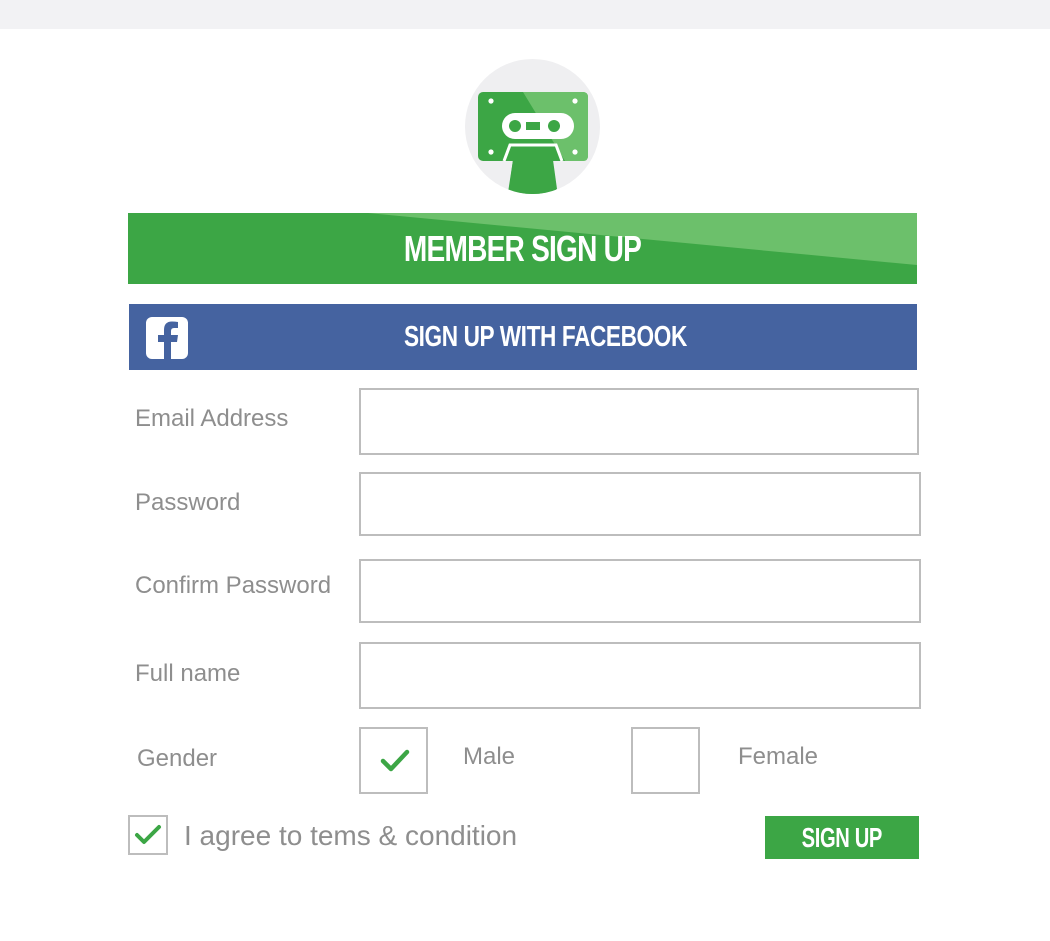 This screenshot has height=941, width=1050. I want to click on gender-label: Gender, so click(177, 758).